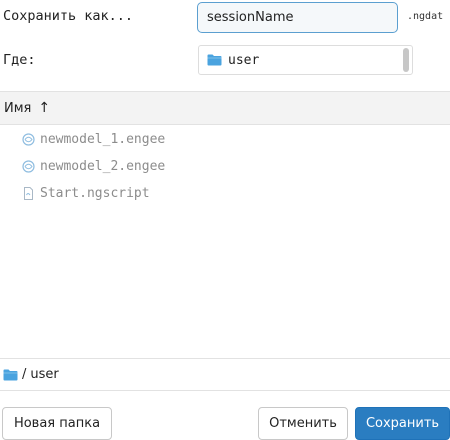 The height and width of the screenshot is (440, 450). I want to click on file-name-input, so click(297, 17).